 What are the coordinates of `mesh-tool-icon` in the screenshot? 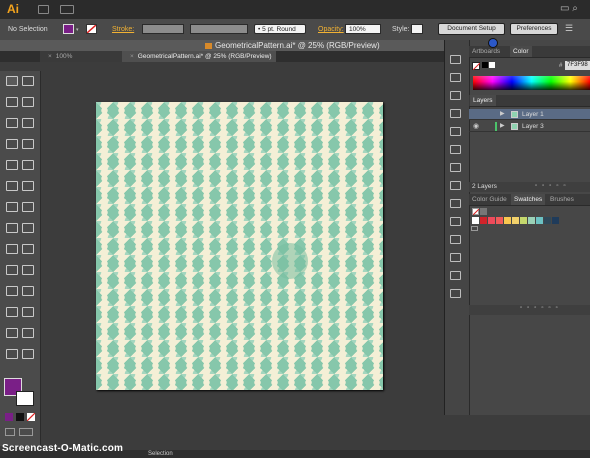 It's located at (12, 270).